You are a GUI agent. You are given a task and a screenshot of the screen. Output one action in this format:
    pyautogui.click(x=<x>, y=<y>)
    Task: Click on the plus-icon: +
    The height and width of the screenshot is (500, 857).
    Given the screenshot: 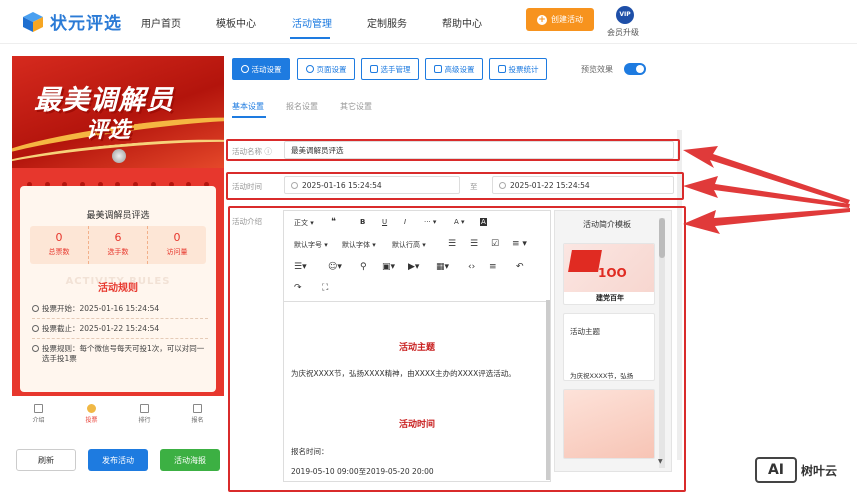 What is the action you would take?
    pyautogui.click(x=542, y=19)
    